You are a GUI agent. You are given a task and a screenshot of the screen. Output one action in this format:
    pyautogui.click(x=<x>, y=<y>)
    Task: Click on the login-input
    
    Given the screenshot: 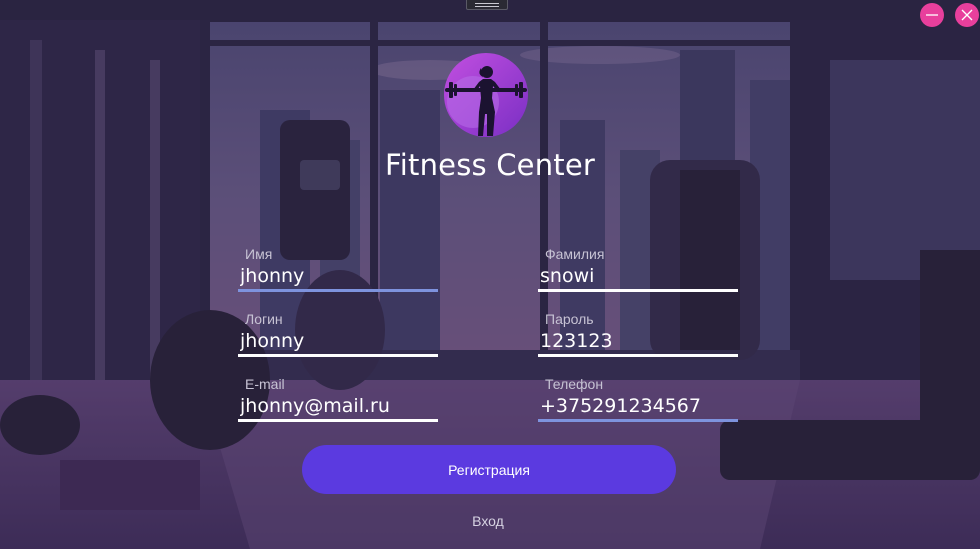 What is the action you would take?
    pyautogui.click(x=338, y=342)
    